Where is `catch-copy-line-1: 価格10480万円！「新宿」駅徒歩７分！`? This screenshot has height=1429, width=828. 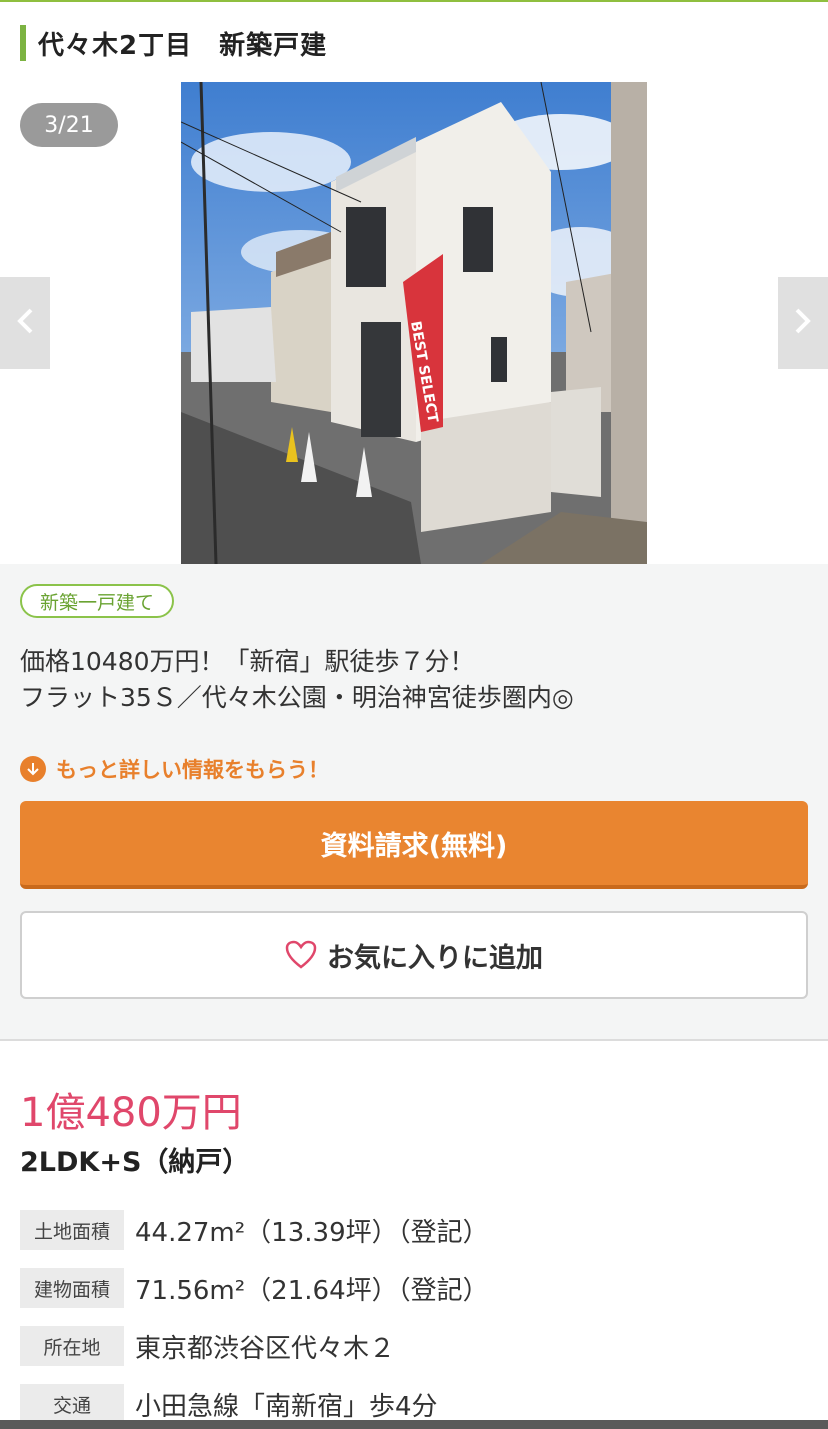 catch-copy-line-1: 価格10480万円！「新宿」駅徒歩７分！ is located at coordinates (247, 661).